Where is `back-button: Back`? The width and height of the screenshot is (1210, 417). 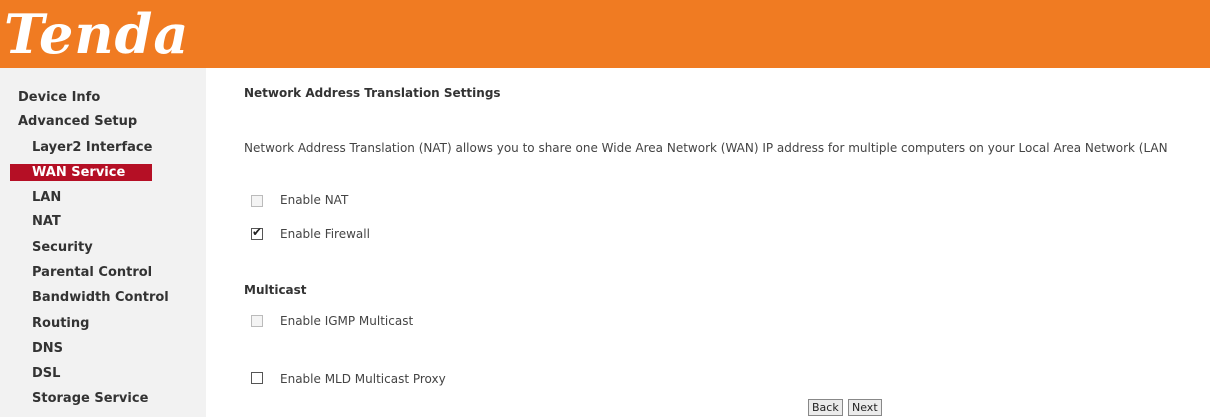
back-button: Back is located at coordinates (825, 407).